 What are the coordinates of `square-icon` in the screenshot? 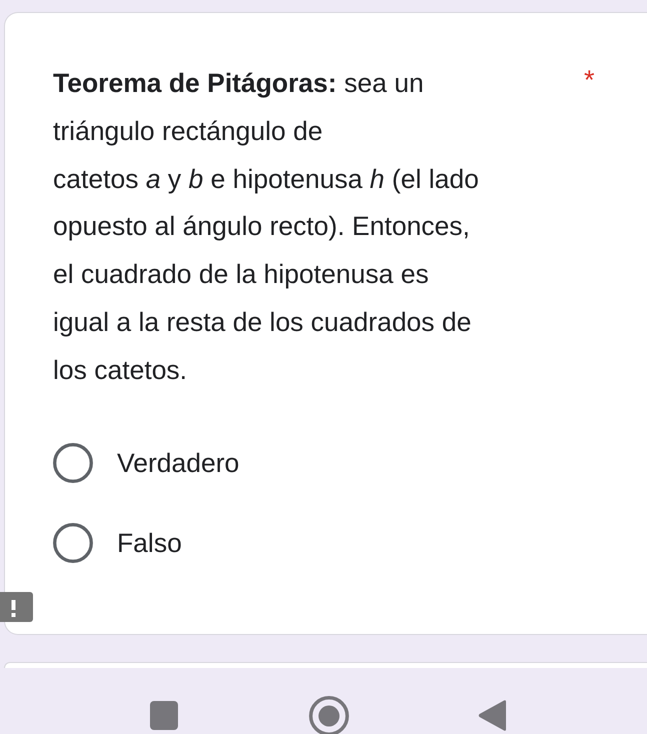 It's located at (164, 715).